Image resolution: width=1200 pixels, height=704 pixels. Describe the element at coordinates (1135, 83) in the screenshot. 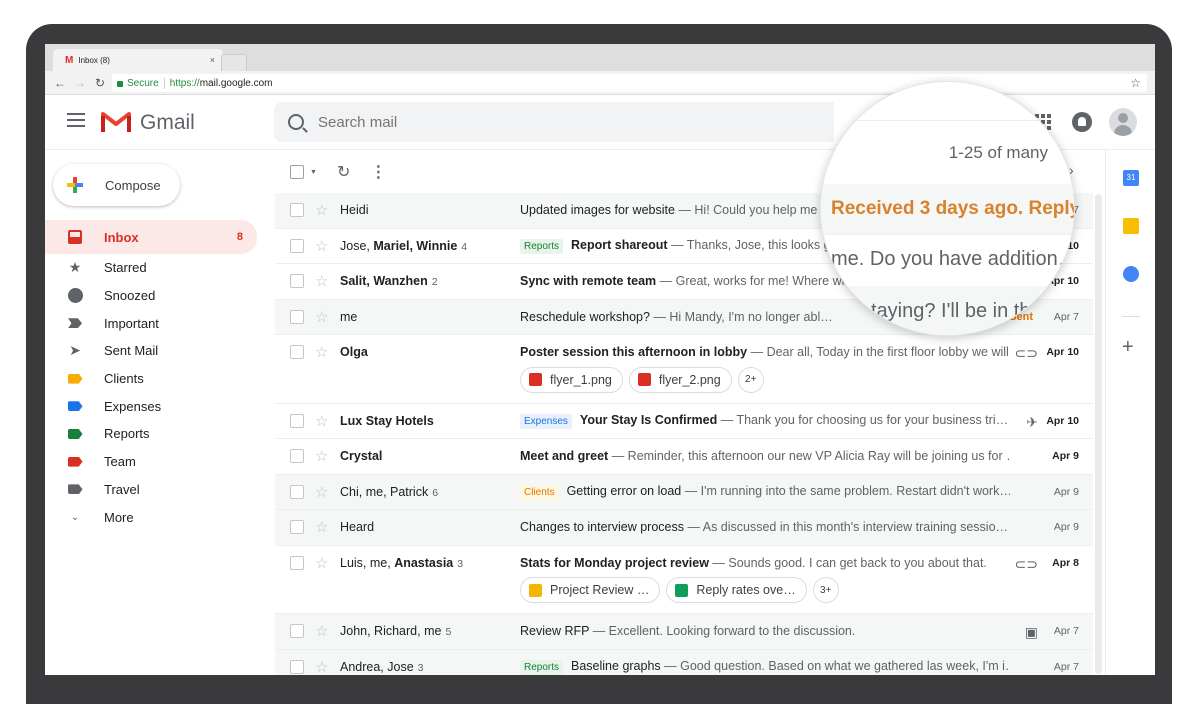

I see `bookmark-star-icon: ☆` at that location.